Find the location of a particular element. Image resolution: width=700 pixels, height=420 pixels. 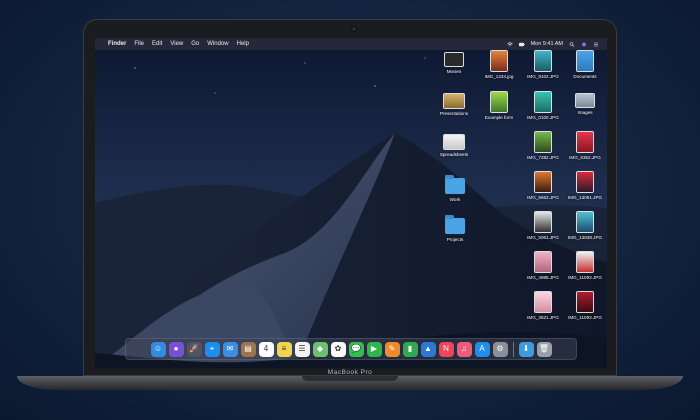

desktop-icon-label: Presentations is located at coordinates (454, 113).